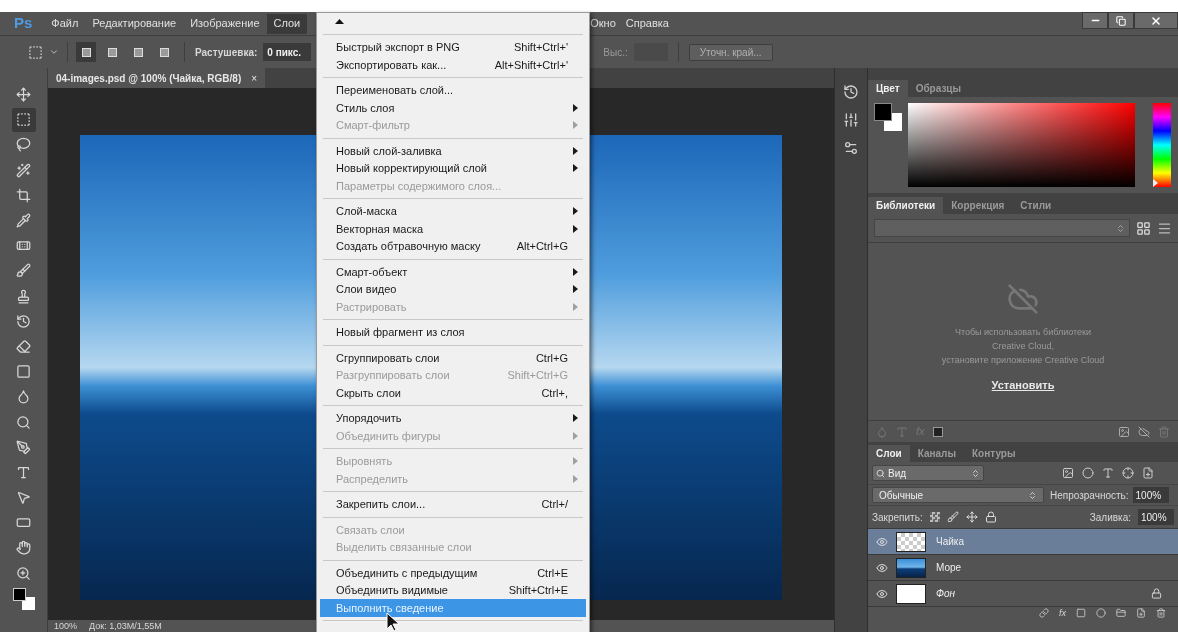  What do you see at coordinates (453, 332) in the screenshot?
I see `menu-item: Новый фрагмент из слоя` at bounding box center [453, 332].